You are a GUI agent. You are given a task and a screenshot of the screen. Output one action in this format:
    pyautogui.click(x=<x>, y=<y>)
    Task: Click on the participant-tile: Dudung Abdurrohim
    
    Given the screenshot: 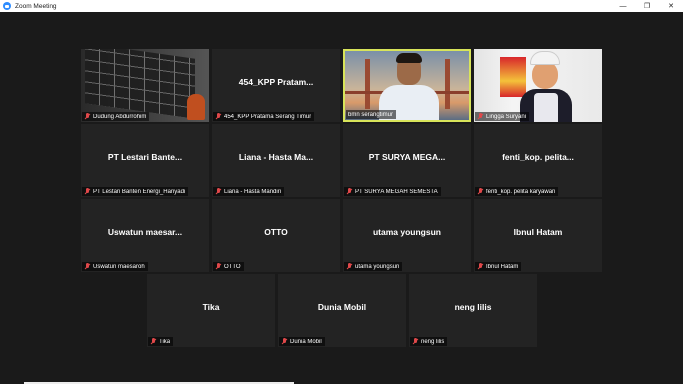 What is the action you would take?
    pyautogui.click(x=145, y=85)
    